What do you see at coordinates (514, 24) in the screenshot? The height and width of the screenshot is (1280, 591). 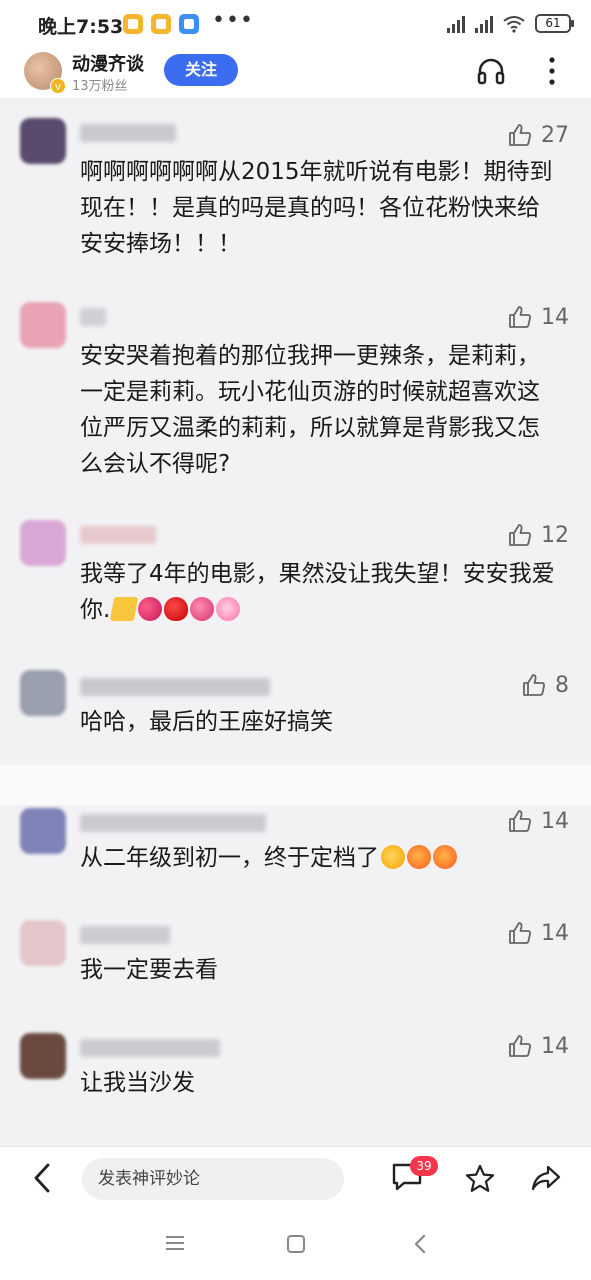 I see `wifi-icon` at bounding box center [514, 24].